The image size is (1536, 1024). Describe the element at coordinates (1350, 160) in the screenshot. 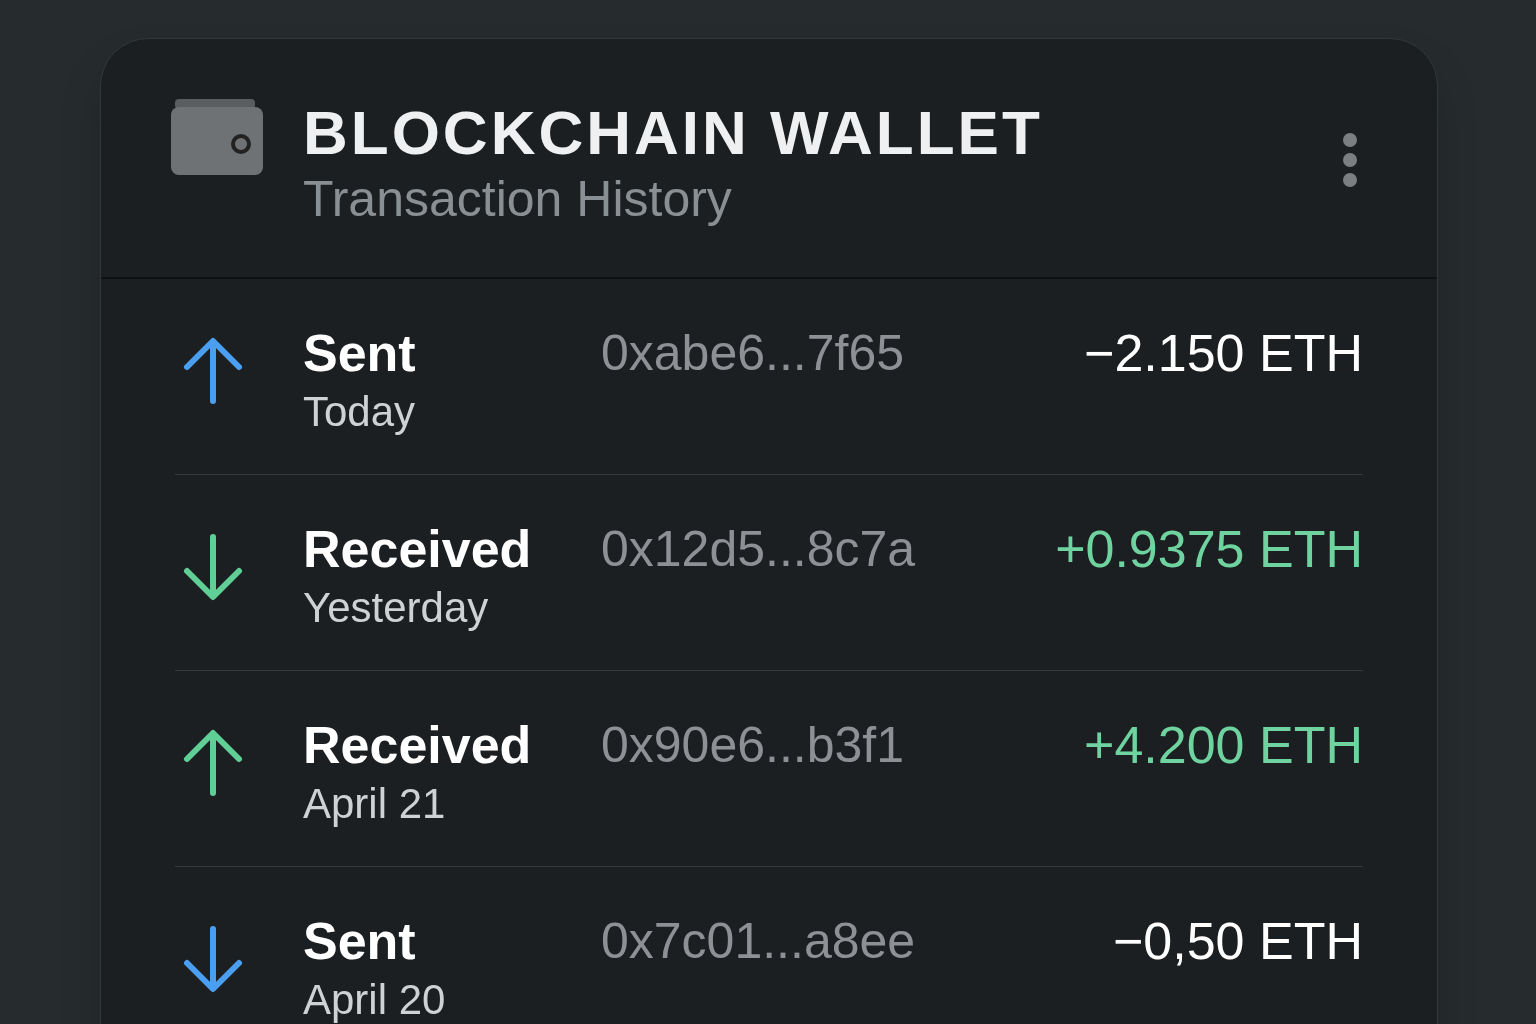

I see `more-options-icon` at that location.